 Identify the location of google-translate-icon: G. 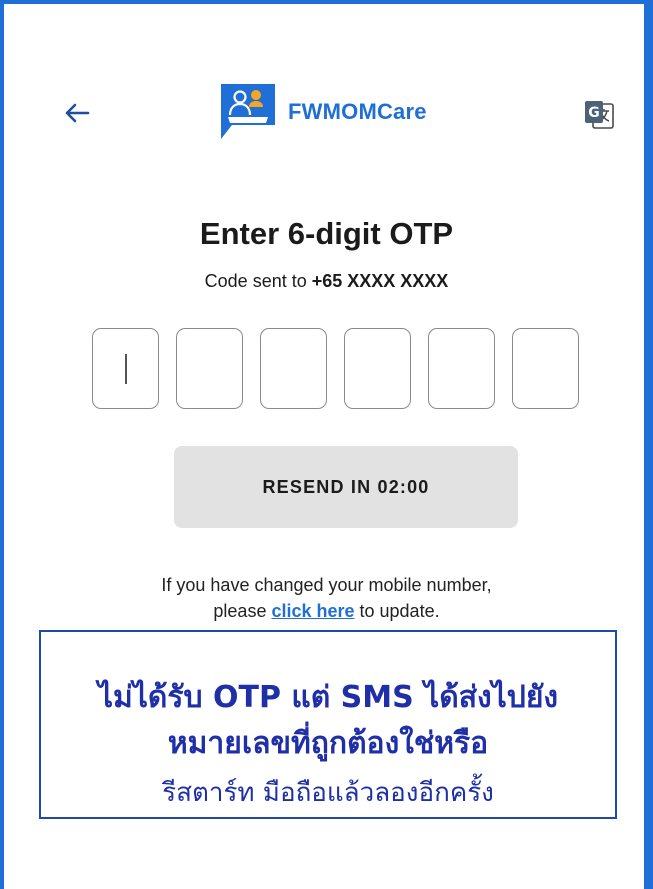
(599, 115).